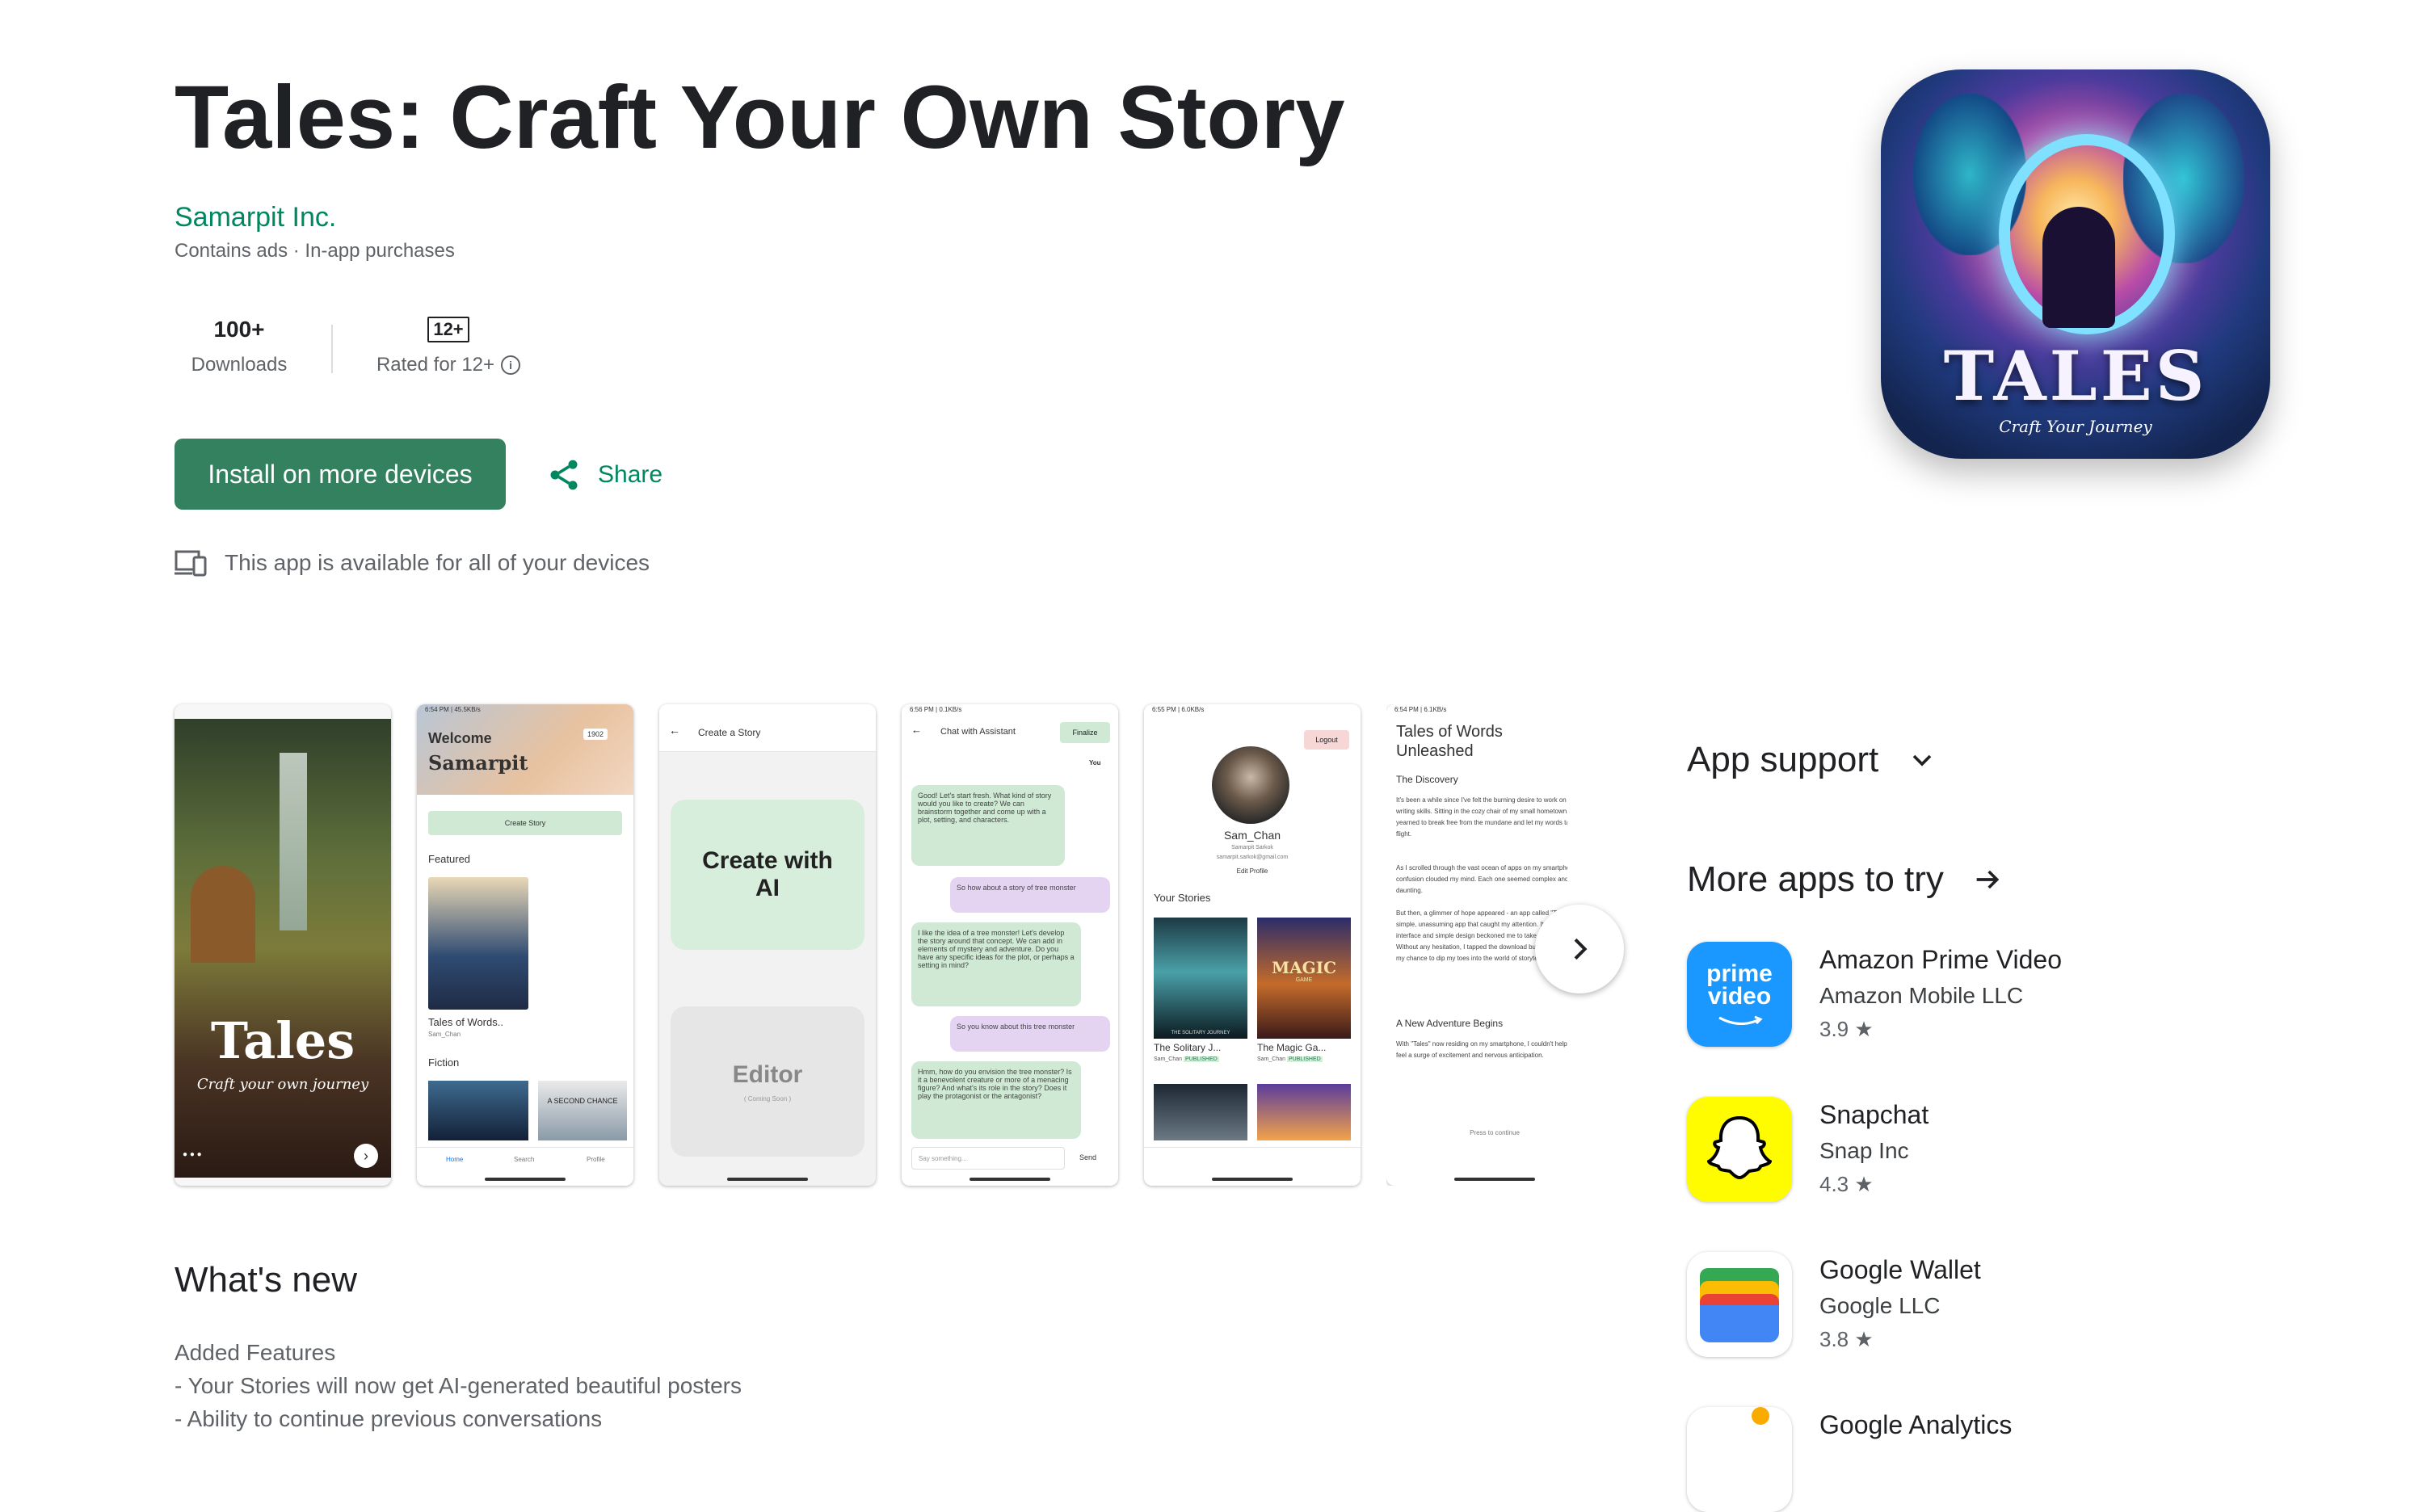  I want to click on editor-card: Editor ( Coming Soon ), so click(768, 1081).